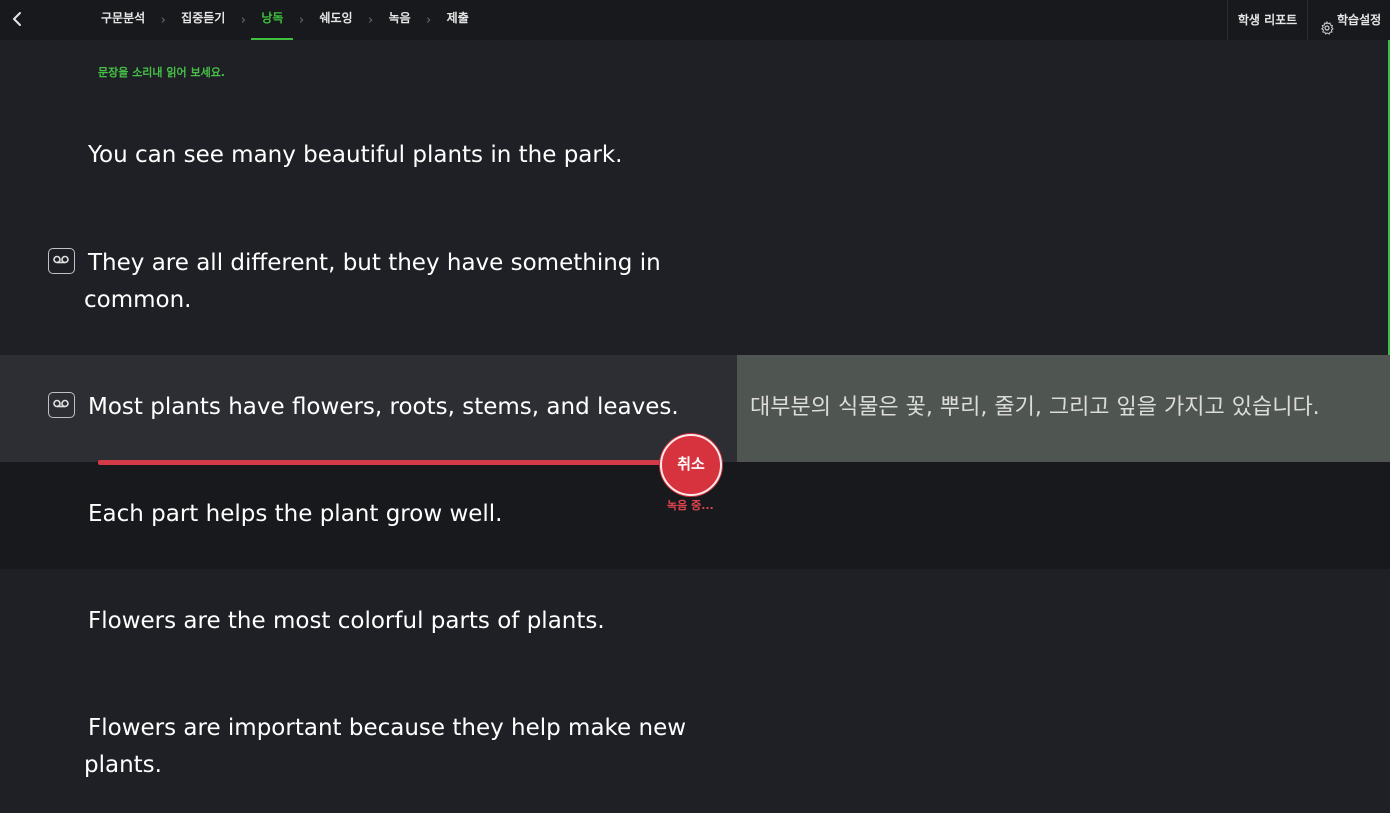 This screenshot has height=813, width=1390. What do you see at coordinates (400, 20) in the screenshot?
I see `step-tab-recording: 녹음` at bounding box center [400, 20].